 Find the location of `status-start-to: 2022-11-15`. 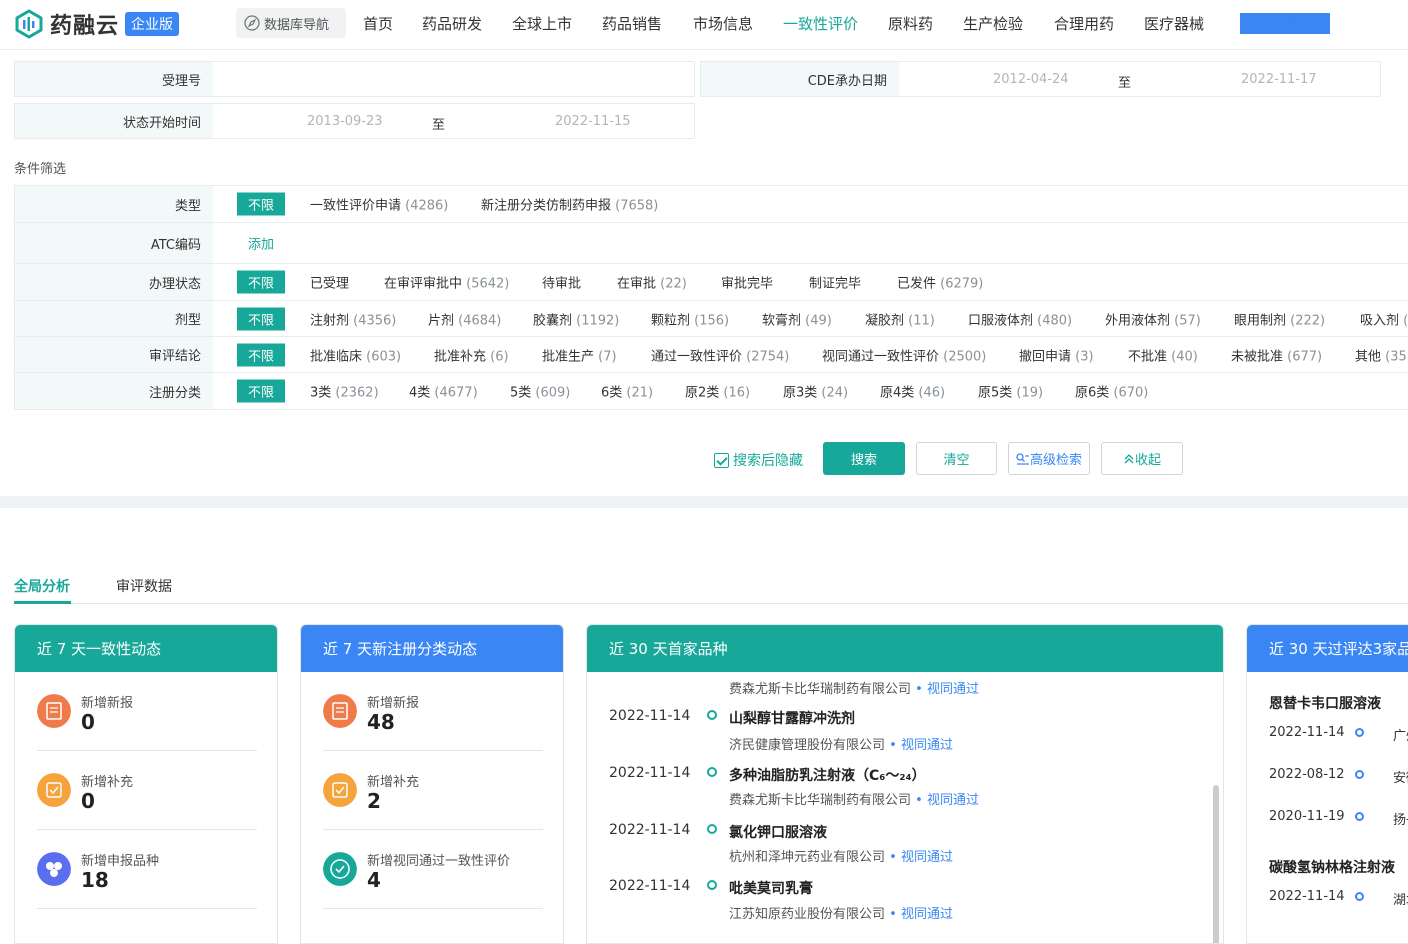

status-start-to: 2022-11-15 is located at coordinates (593, 121).